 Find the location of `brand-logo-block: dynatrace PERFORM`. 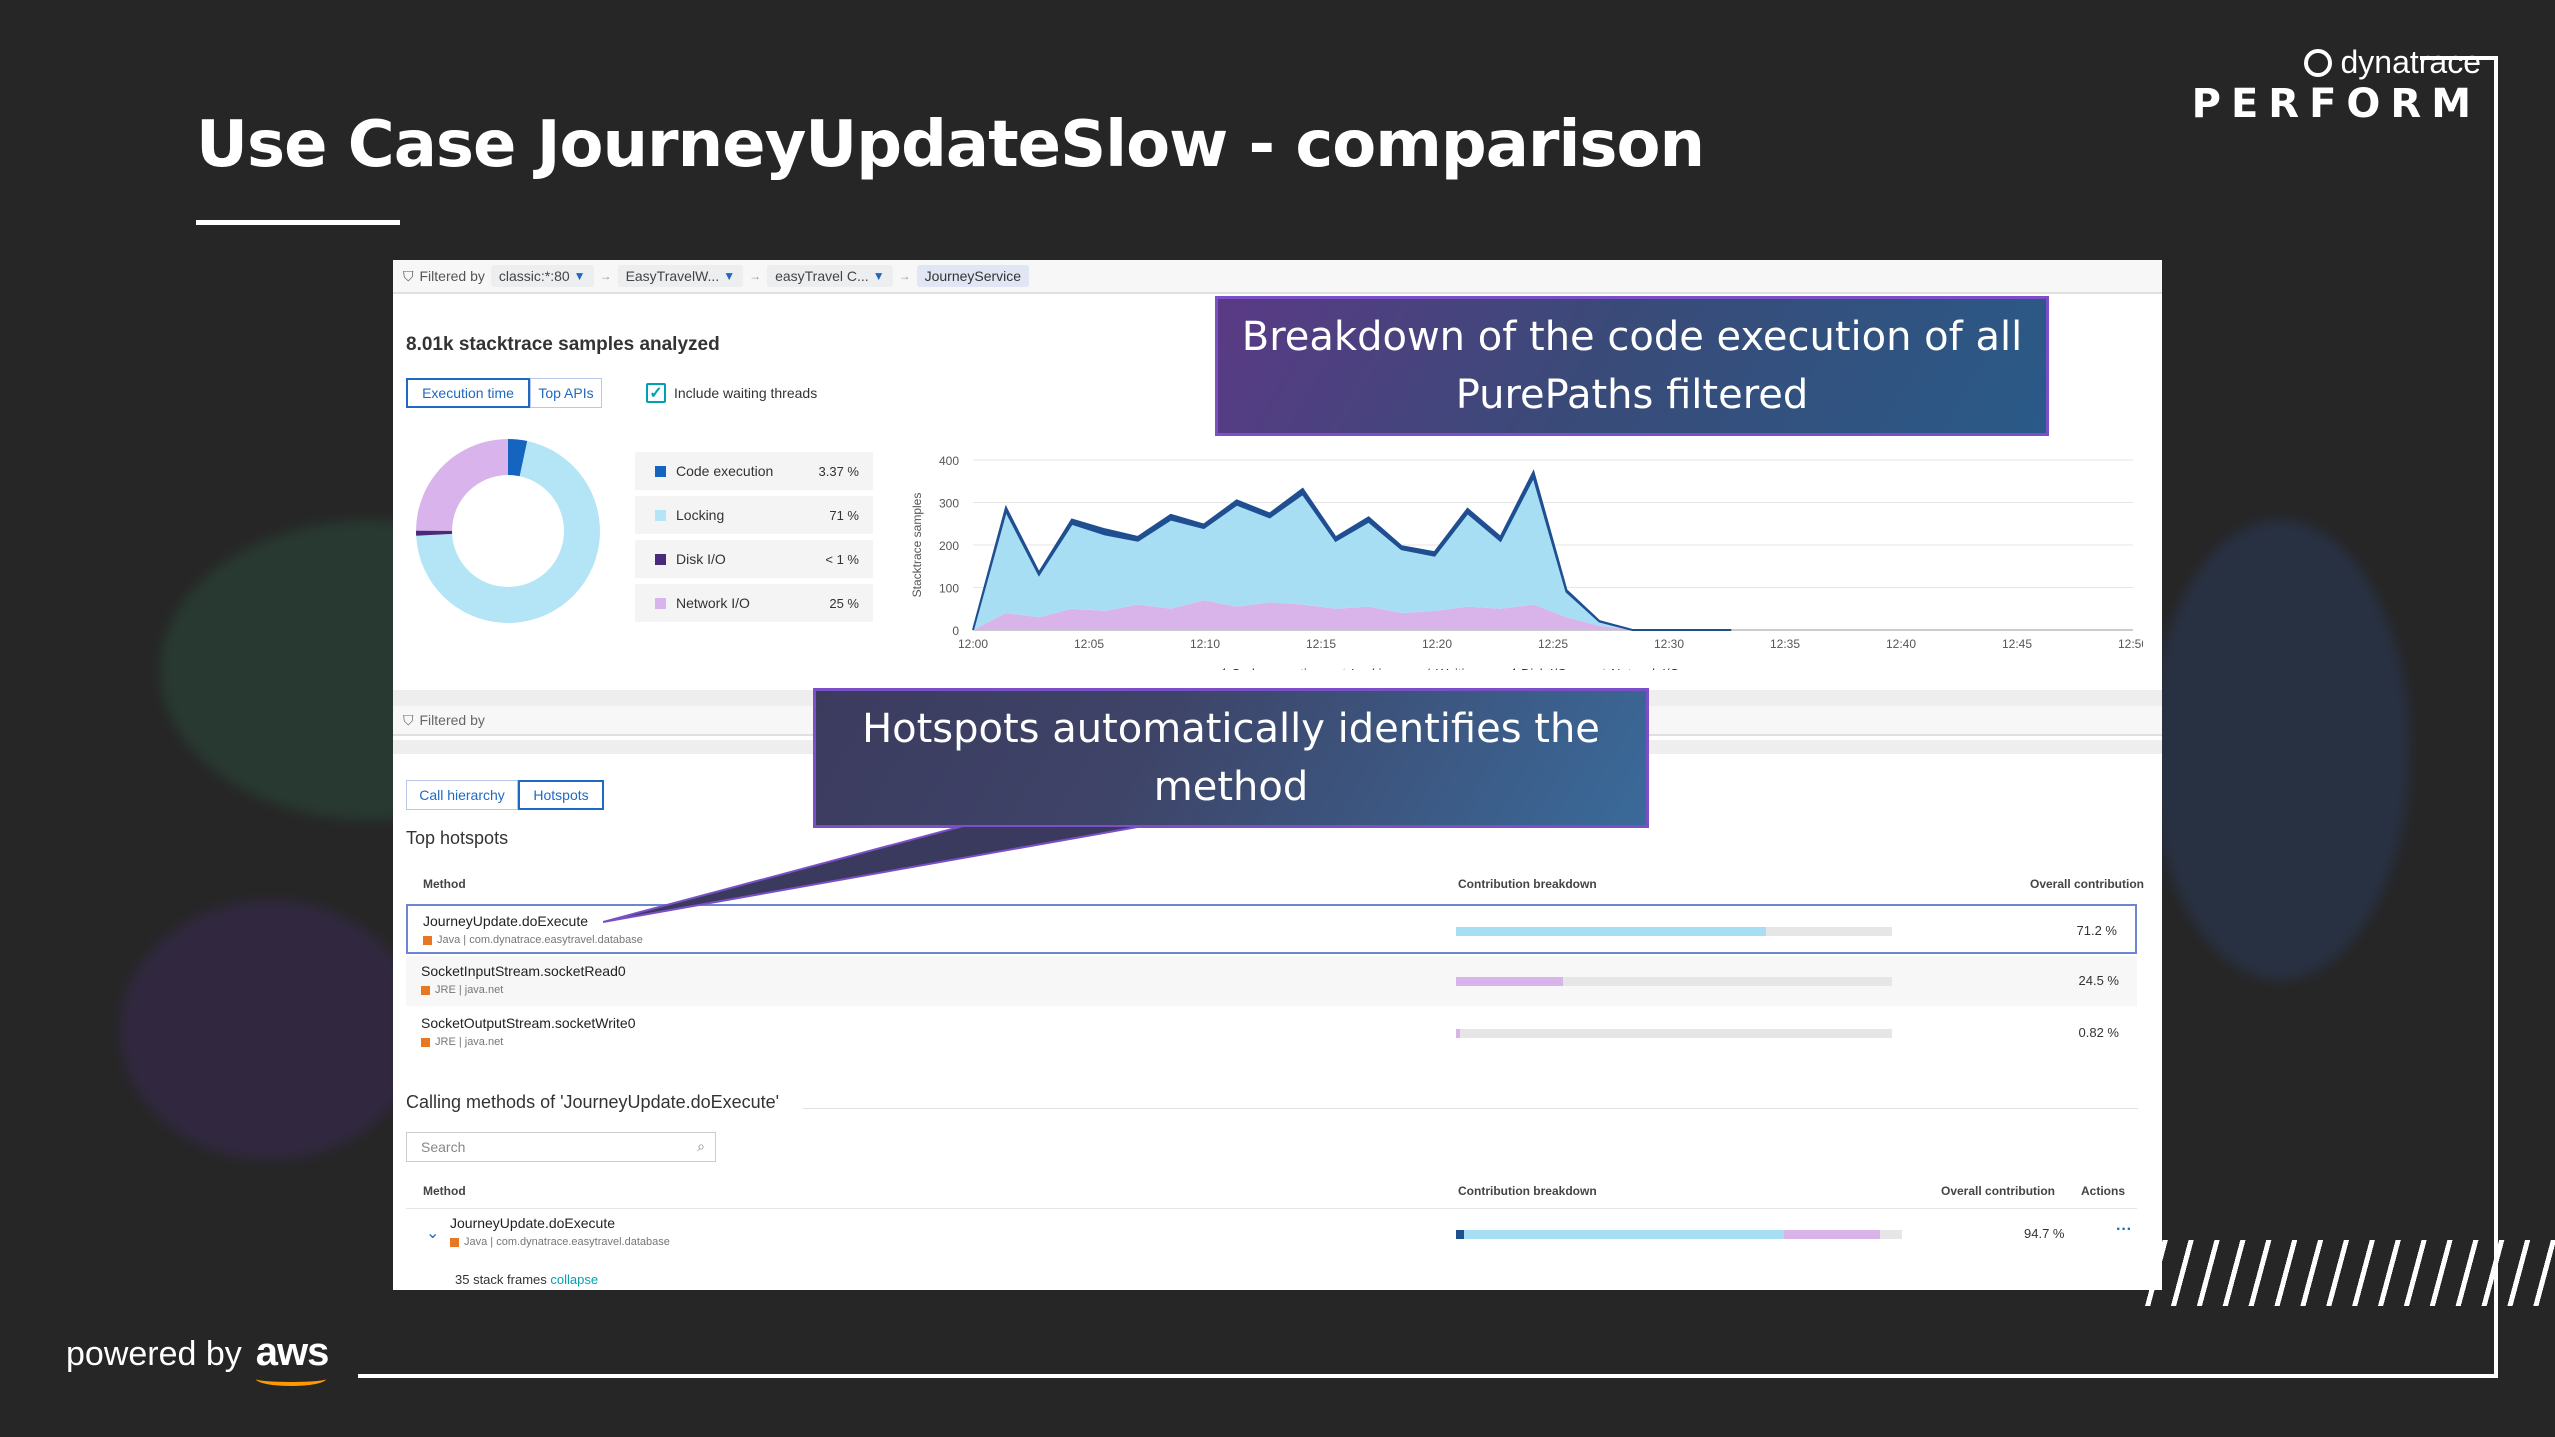

brand-logo-block: dynatrace PERFORM is located at coordinates (2336, 85).